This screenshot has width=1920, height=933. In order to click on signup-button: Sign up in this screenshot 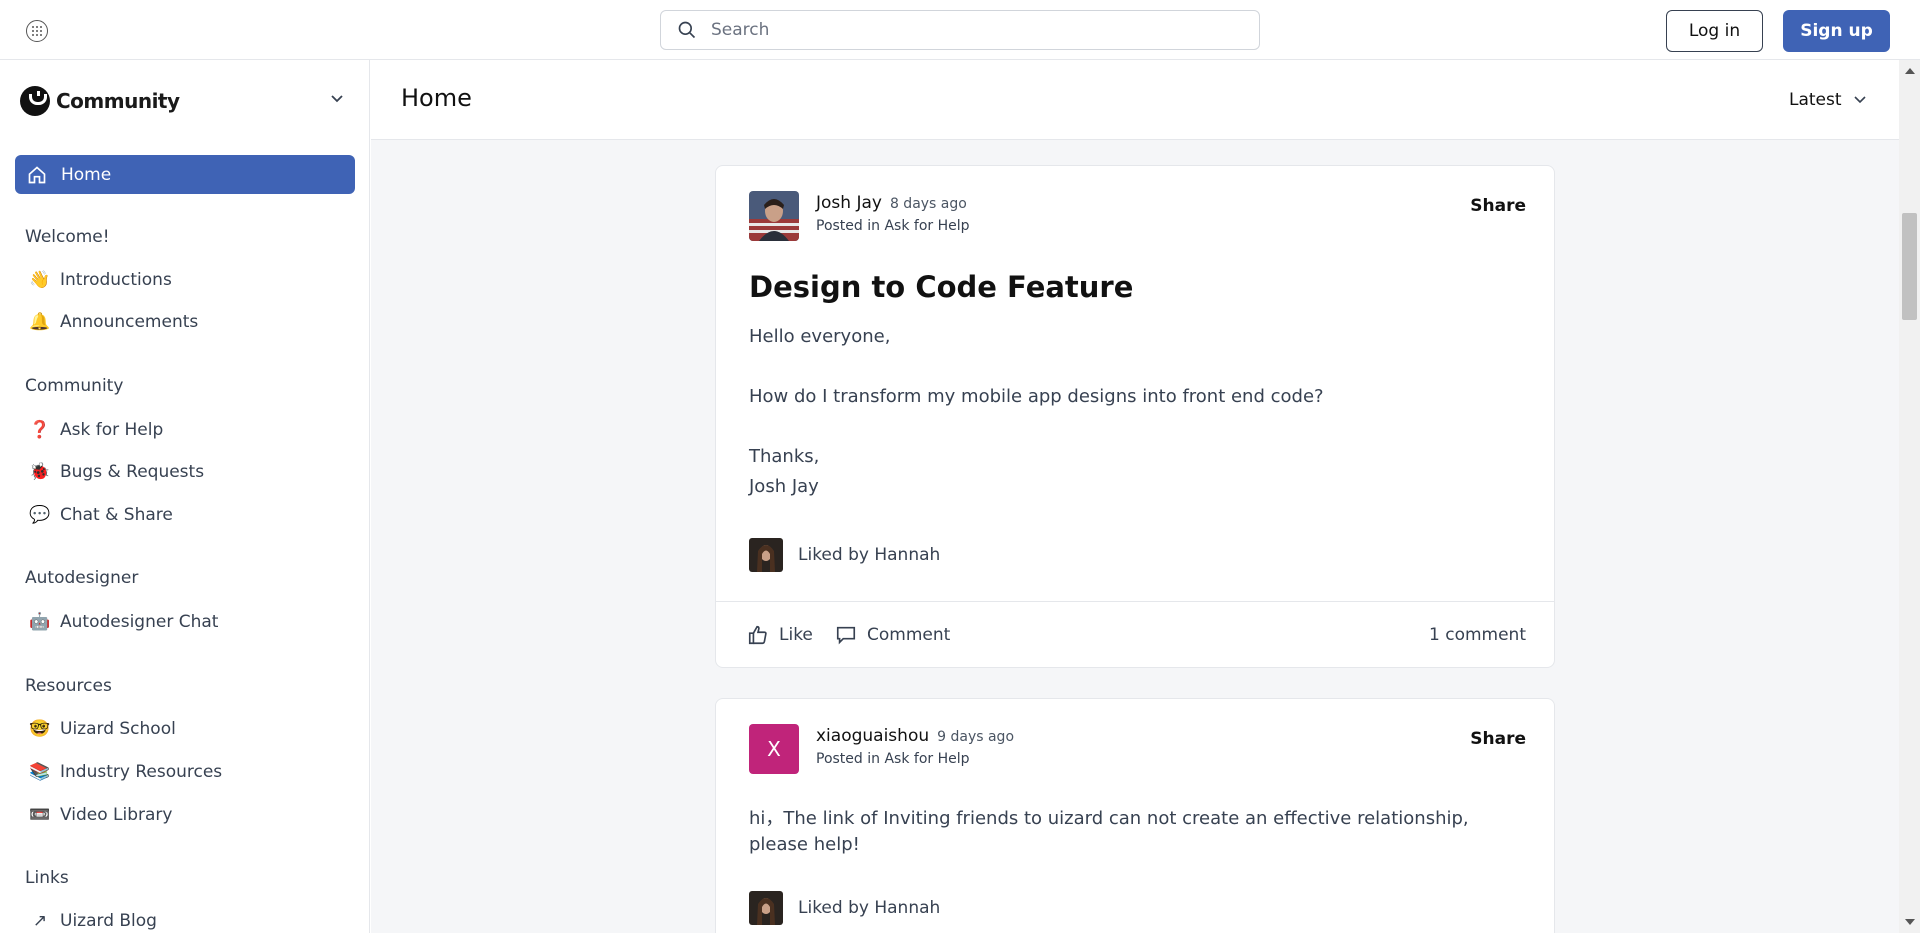, I will do `click(1836, 31)`.